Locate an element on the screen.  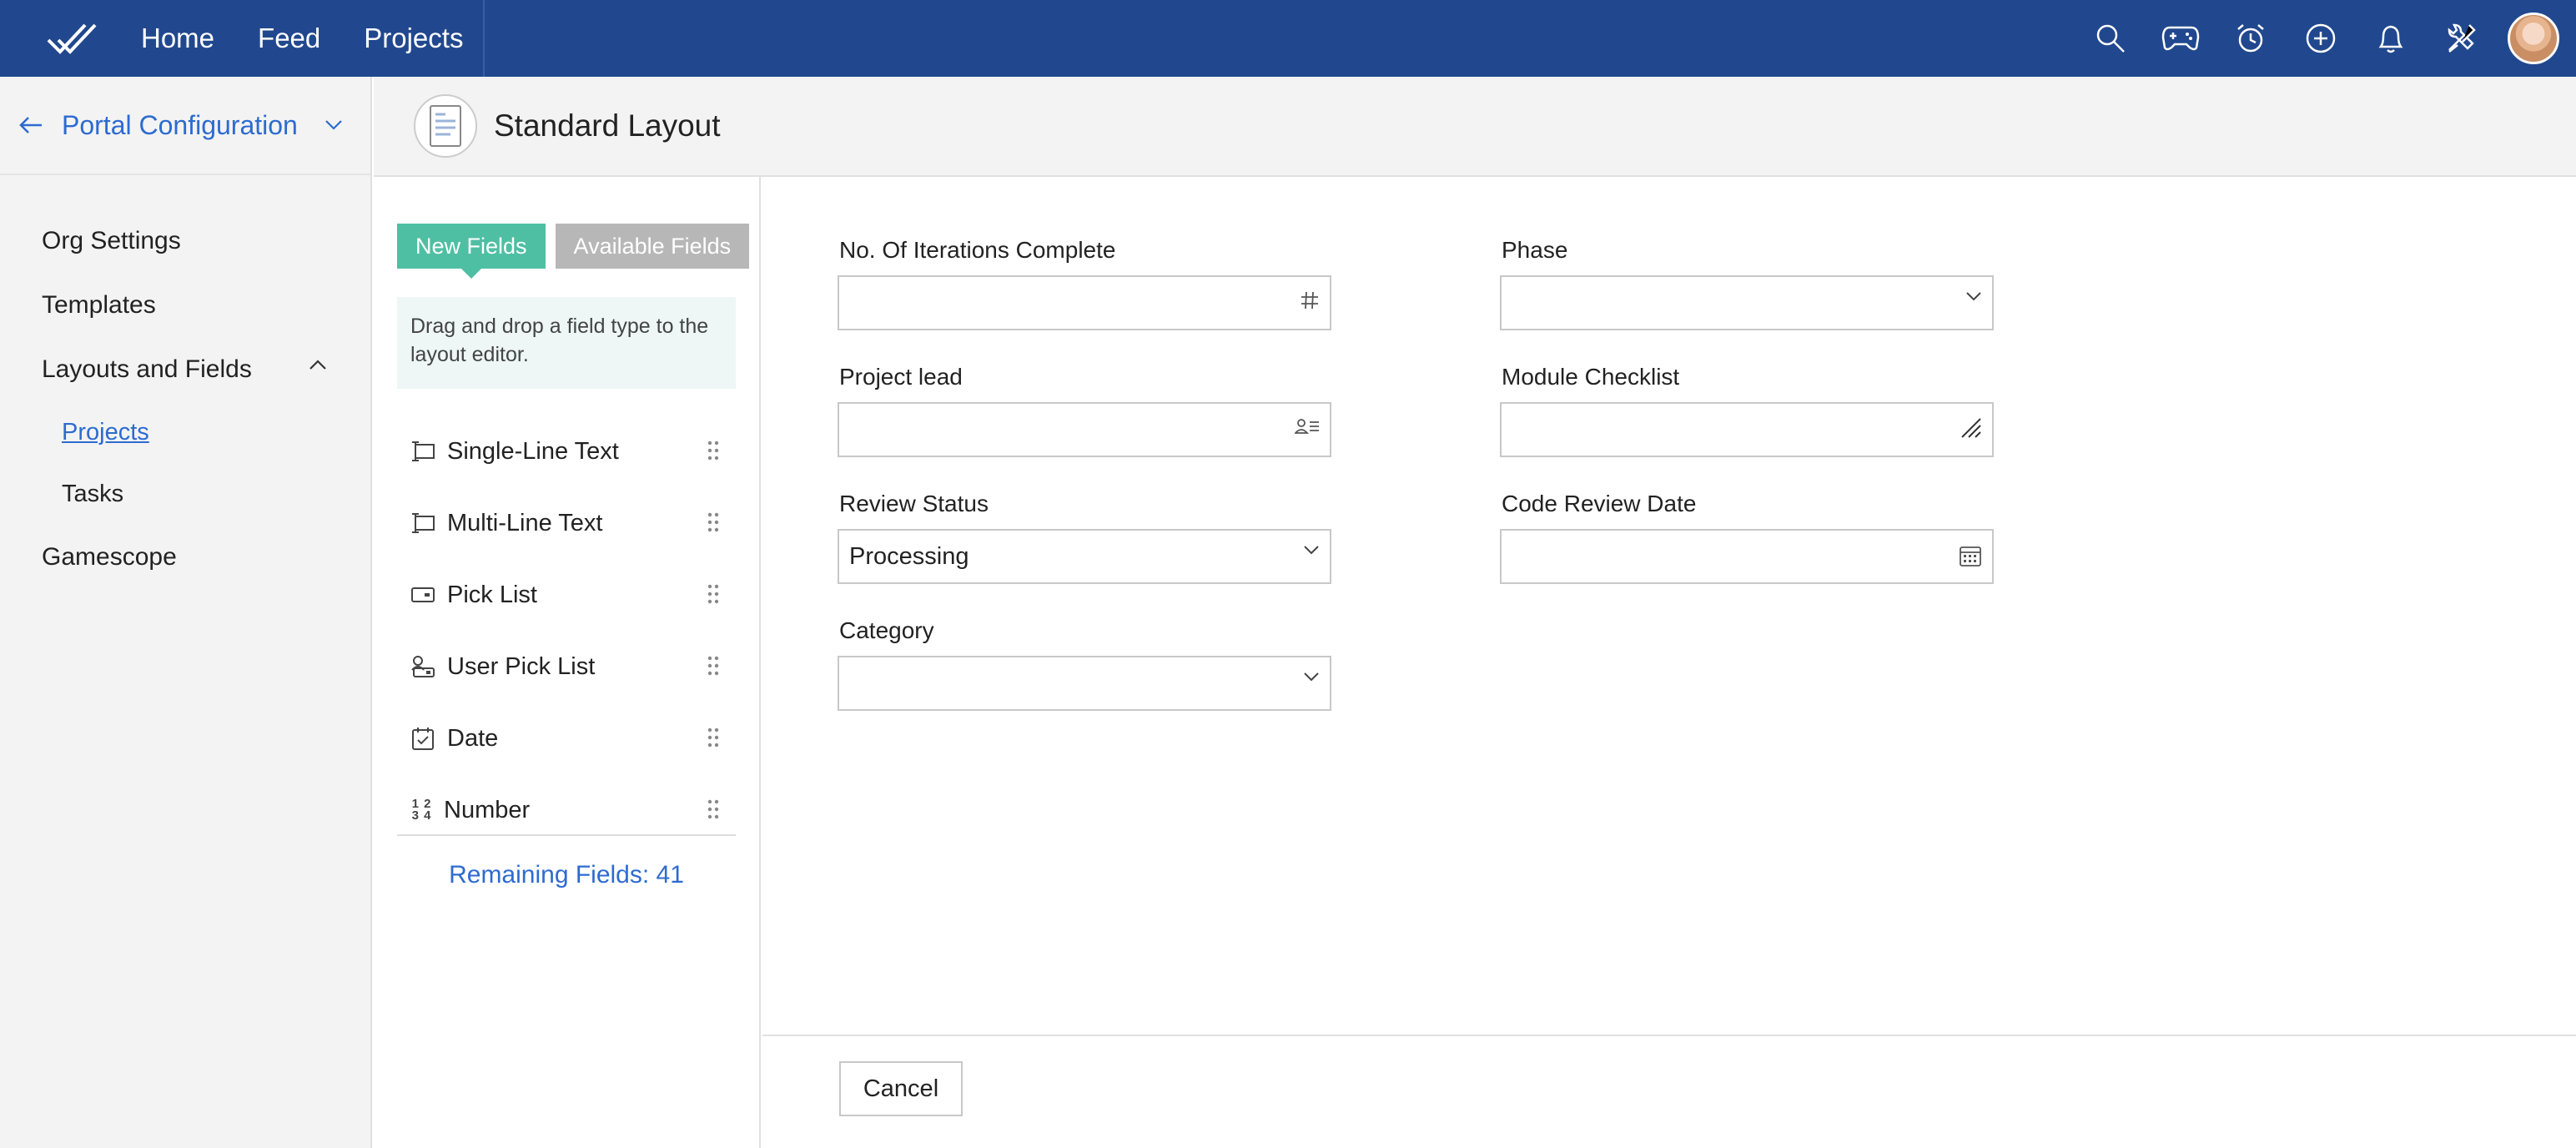
field-category: Category is located at coordinates (1084, 664).